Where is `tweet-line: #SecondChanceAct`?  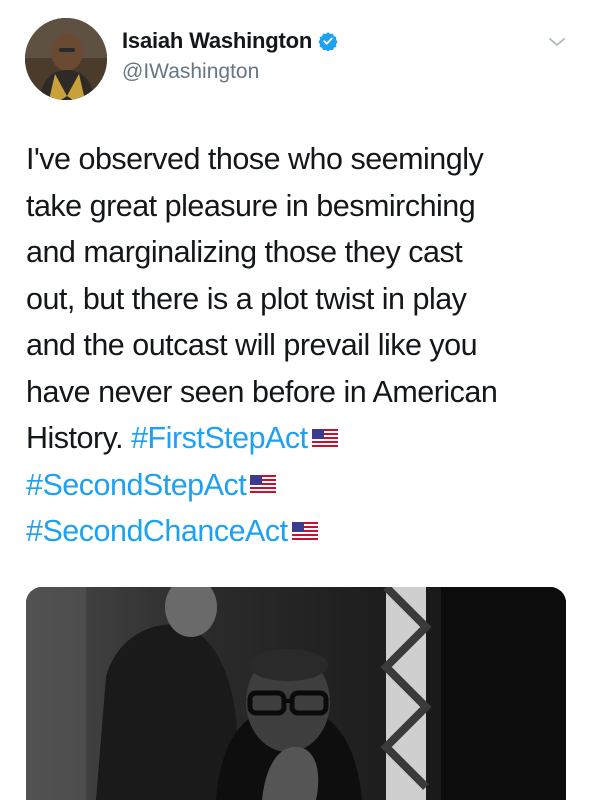
tweet-line: #SecondChanceAct is located at coordinates (298, 531).